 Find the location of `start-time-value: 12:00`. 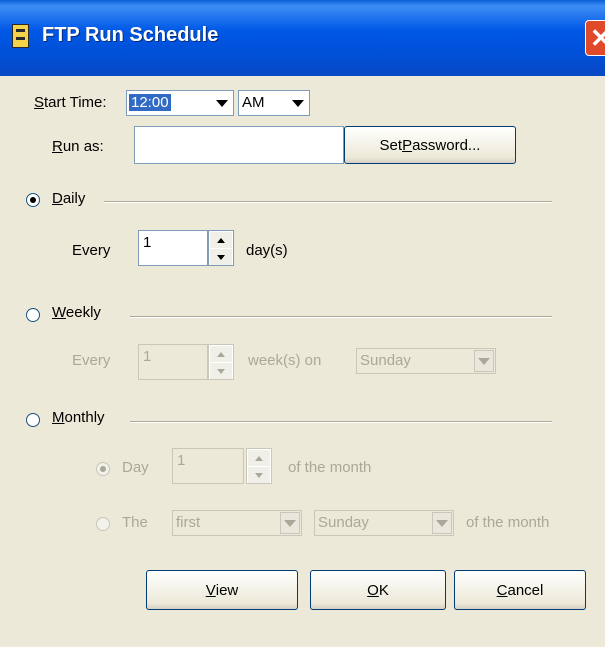

start-time-value: 12:00 is located at coordinates (150, 102).